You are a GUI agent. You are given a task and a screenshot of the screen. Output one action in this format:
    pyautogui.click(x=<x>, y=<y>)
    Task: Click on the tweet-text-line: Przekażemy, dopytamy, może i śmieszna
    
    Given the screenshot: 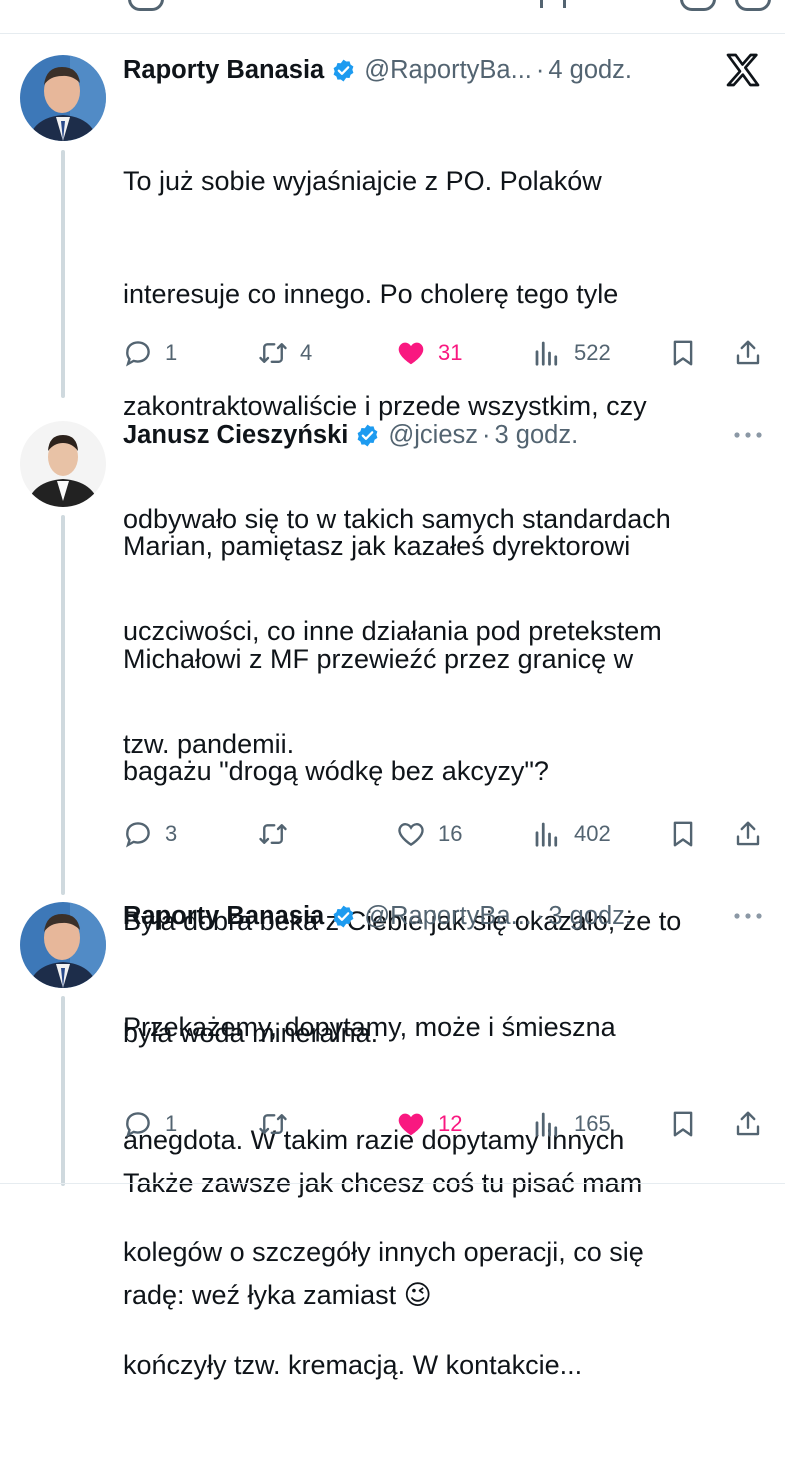 What is the action you would take?
    pyautogui.click(x=369, y=1027)
    